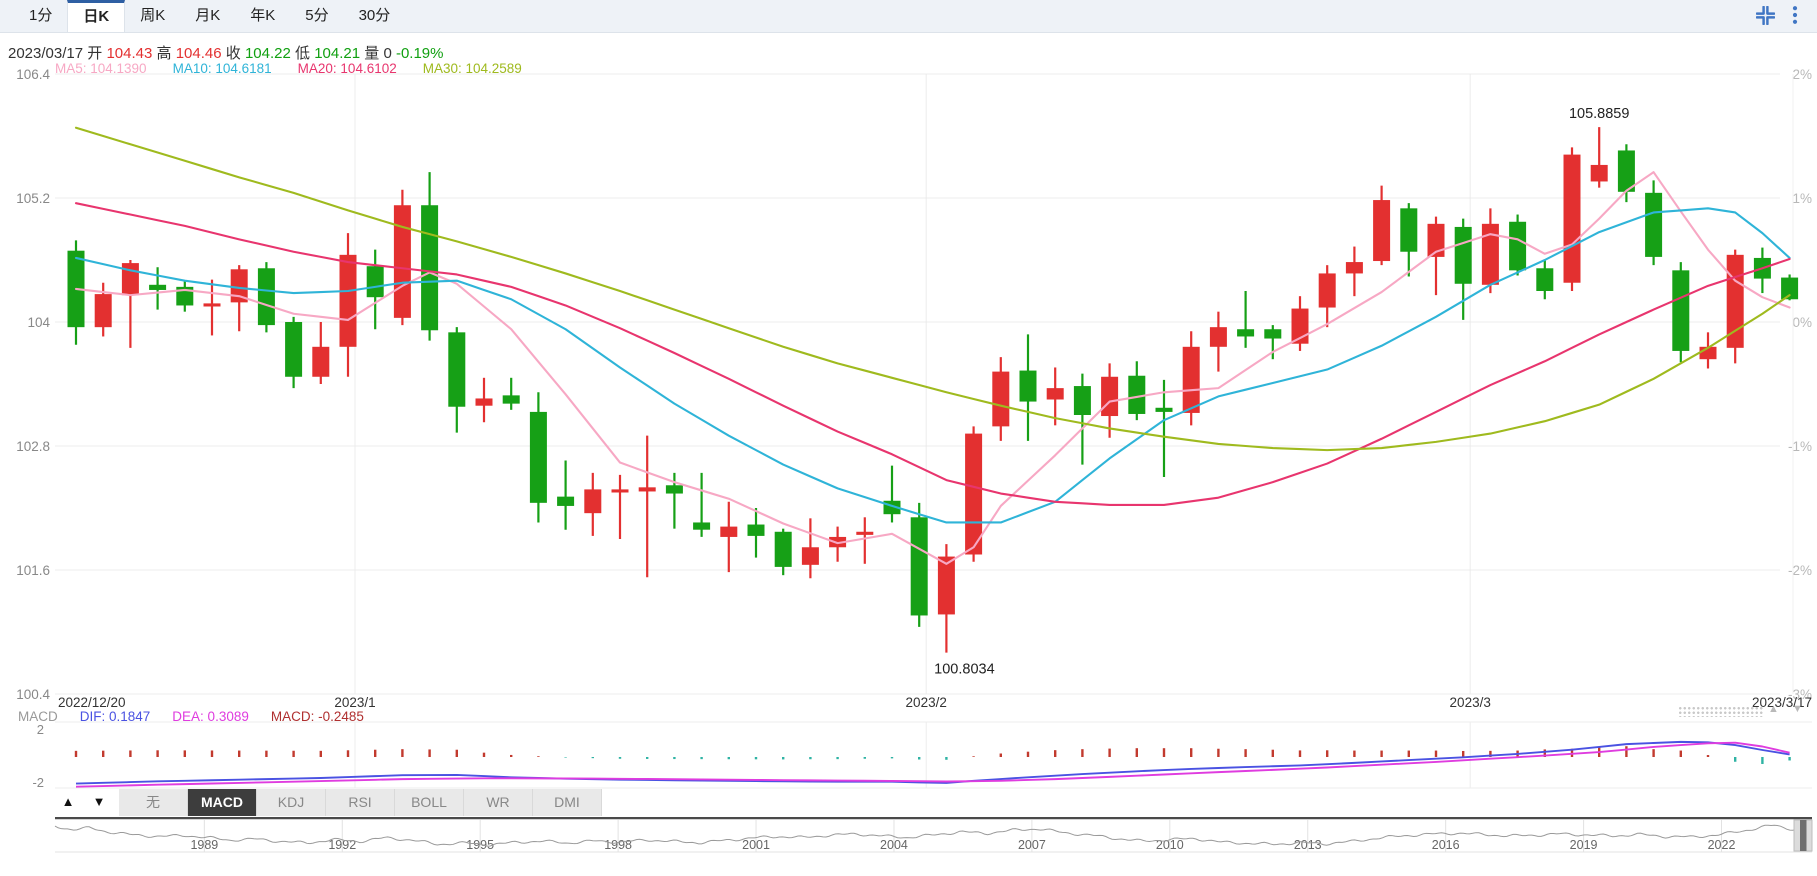 This screenshot has width=1817, height=876. What do you see at coordinates (1446, 845) in the screenshot?
I see `navigator-year-label: 2016` at bounding box center [1446, 845].